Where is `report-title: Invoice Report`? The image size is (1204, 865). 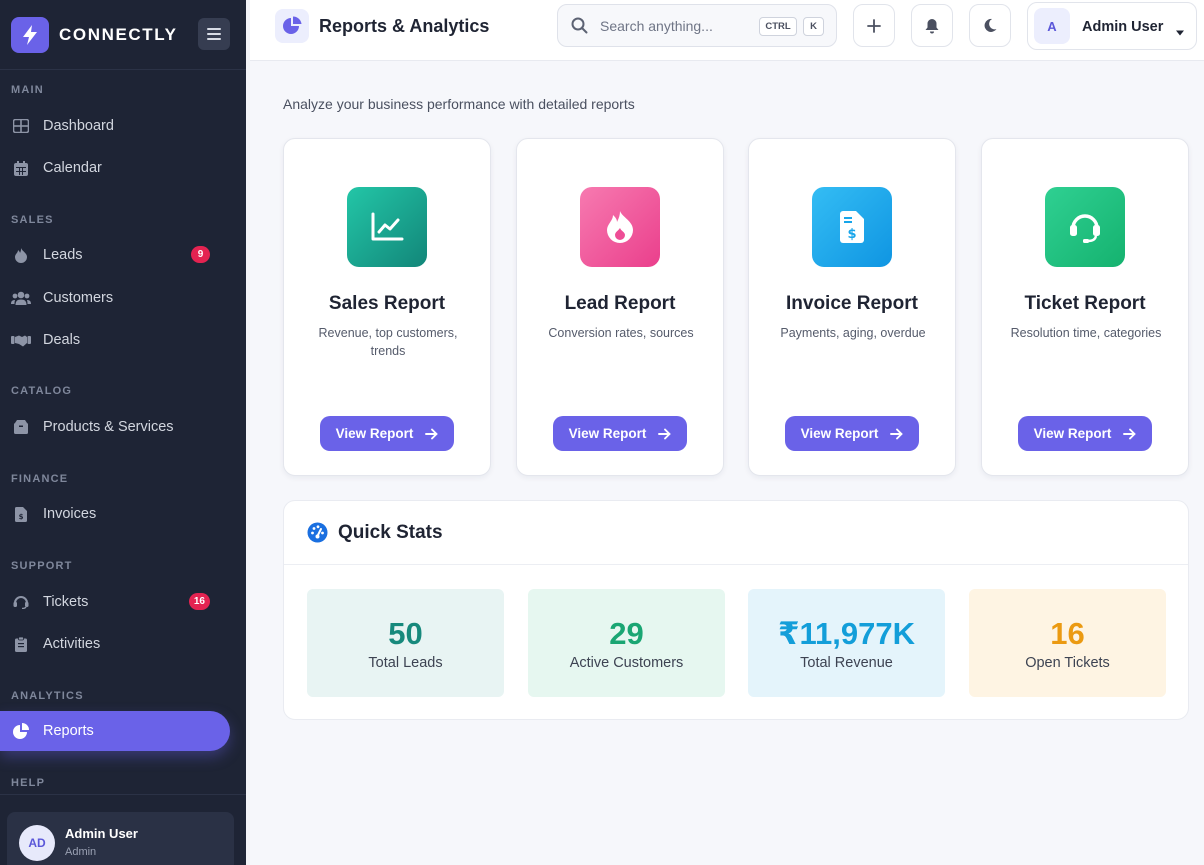
report-title: Invoice Report is located at coordinates (852, 303).